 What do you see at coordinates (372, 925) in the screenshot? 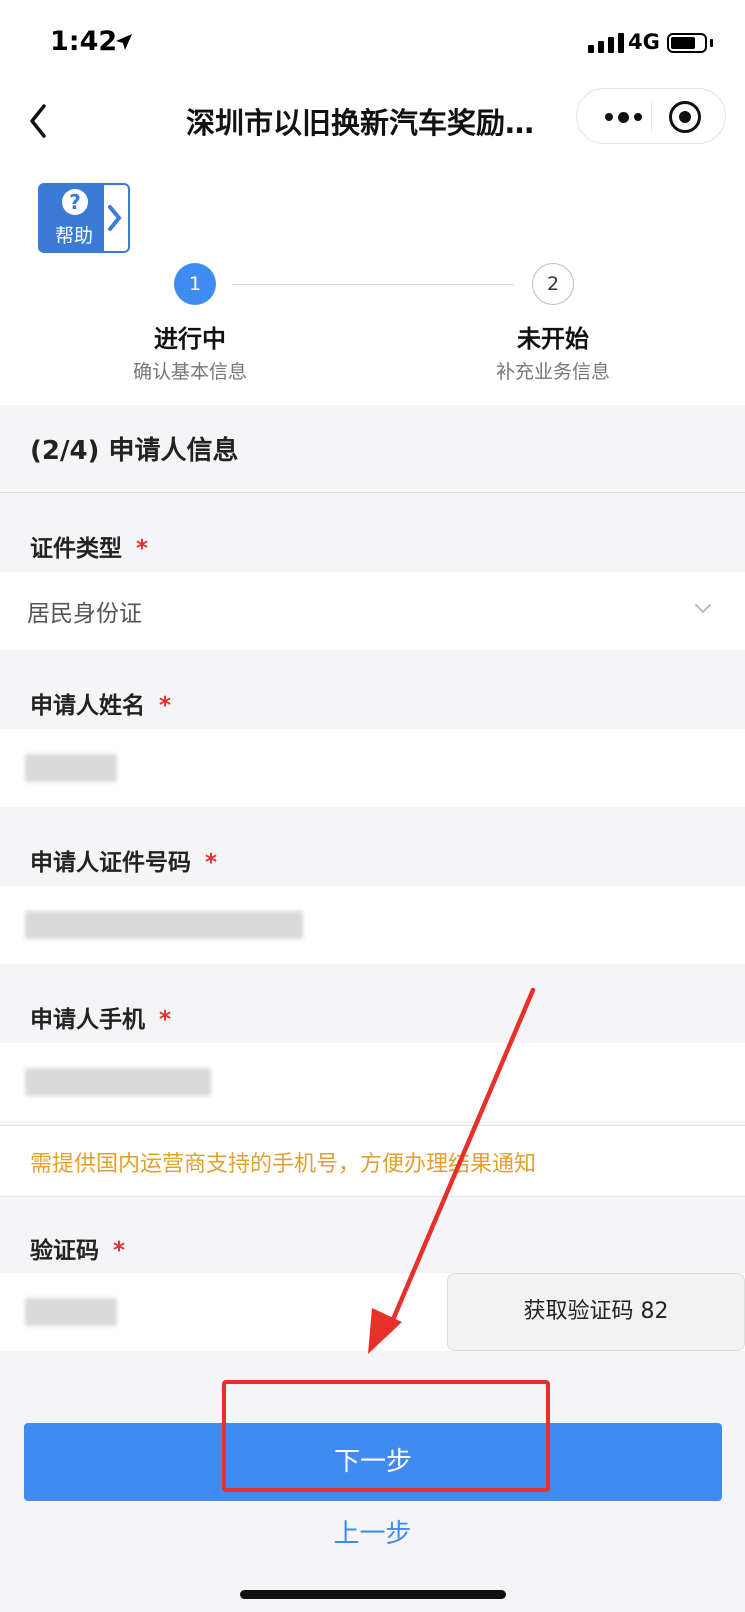
I see `id-number-field` at bounding box center [372, 925].